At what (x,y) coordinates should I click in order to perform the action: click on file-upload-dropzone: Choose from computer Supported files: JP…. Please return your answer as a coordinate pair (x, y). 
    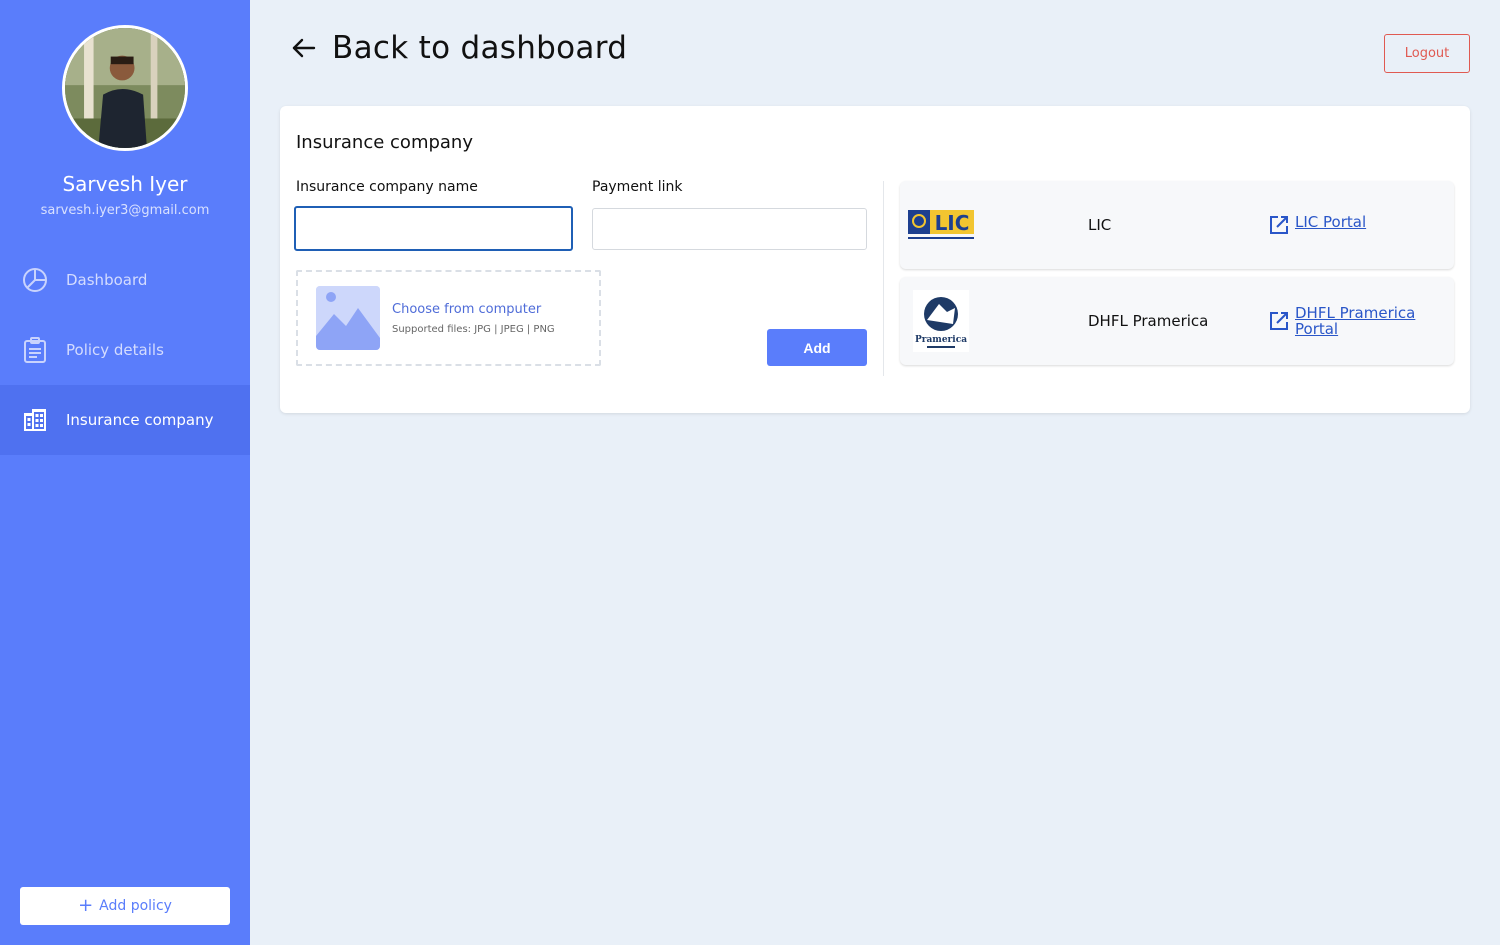
    Looking at the image, I should click on (448, 318).